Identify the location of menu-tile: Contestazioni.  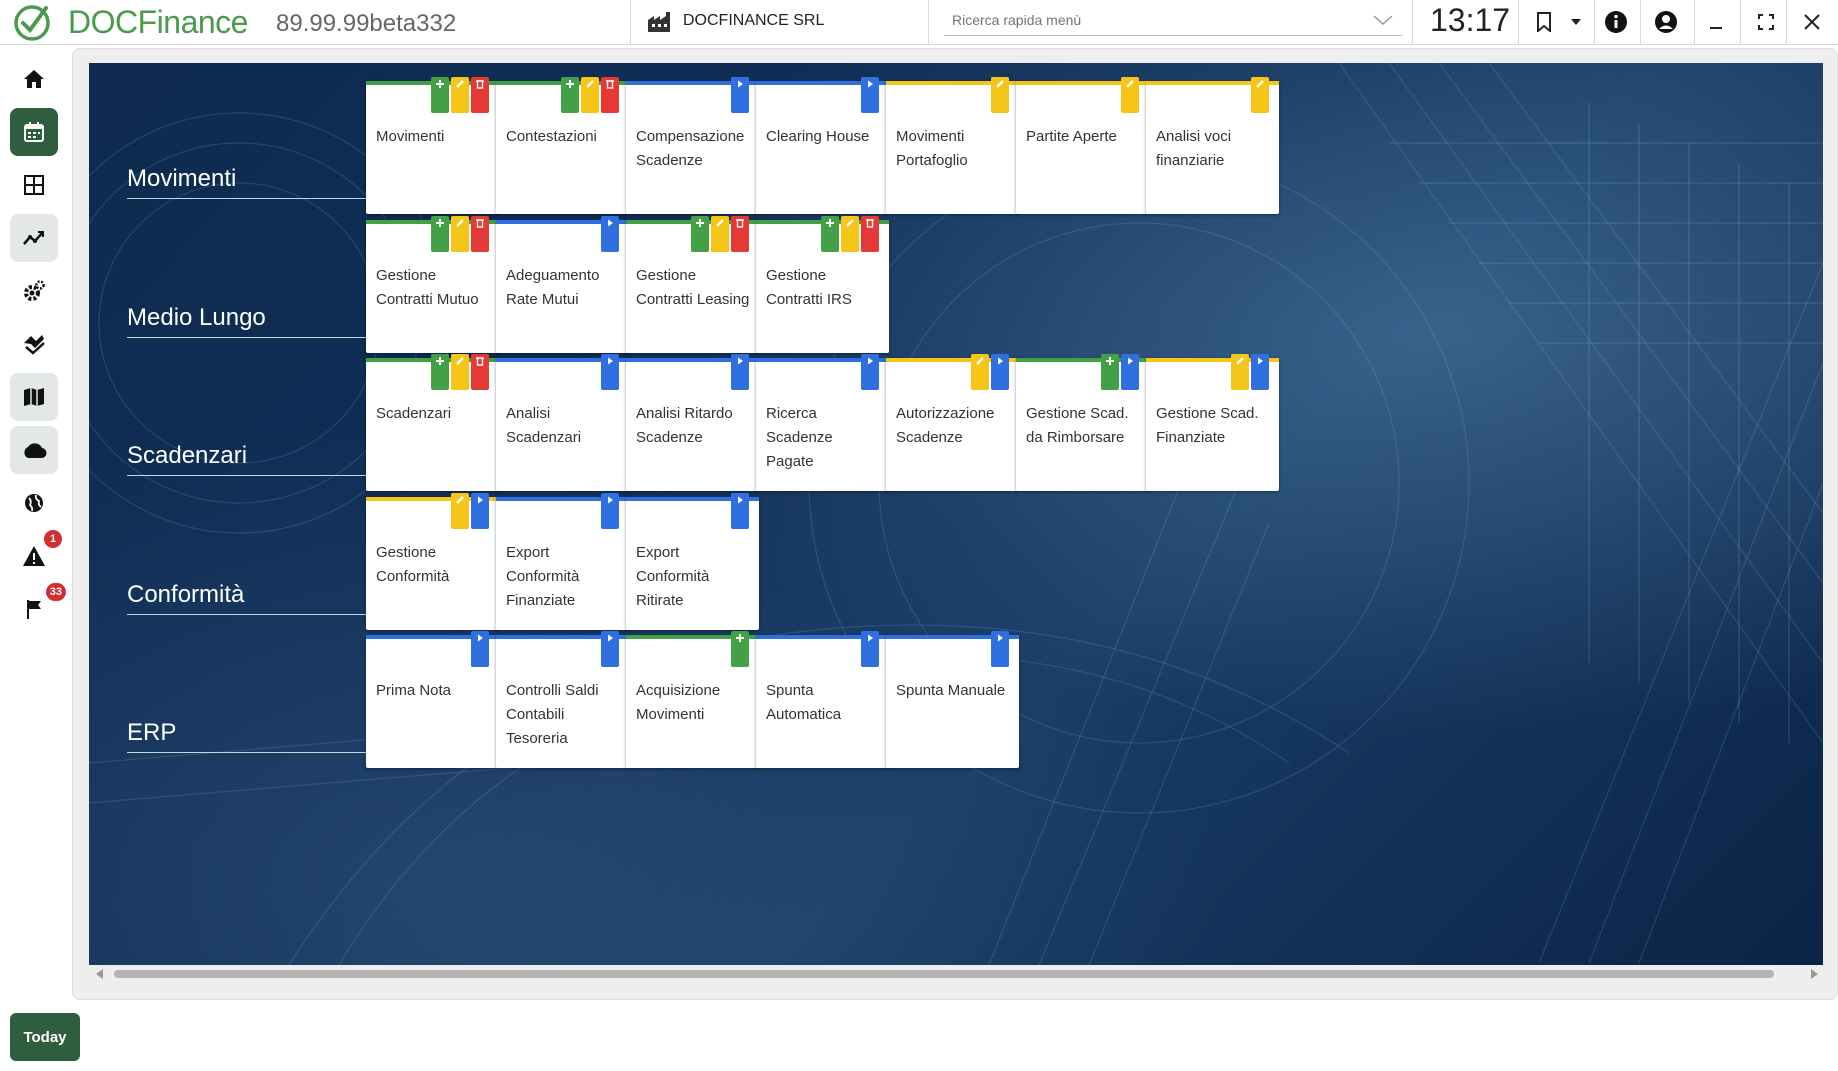
(562, 145).